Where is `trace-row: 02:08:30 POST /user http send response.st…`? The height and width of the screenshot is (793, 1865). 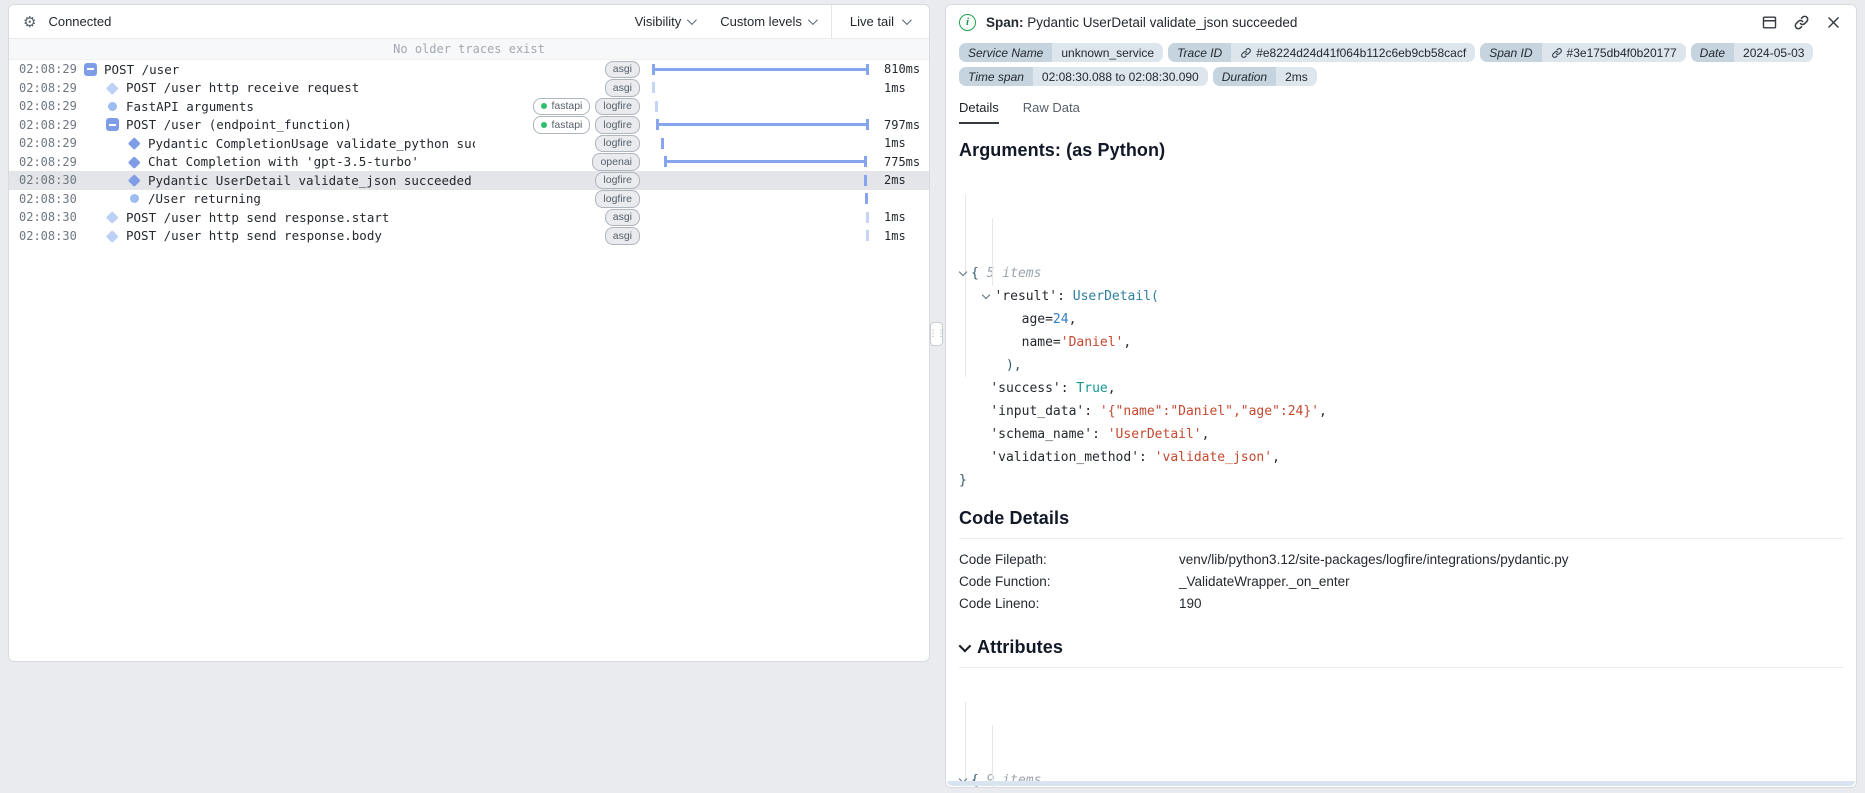
trace-row: 02:08:30 POST /user http send response.st… is located at coordinates (469, 217).